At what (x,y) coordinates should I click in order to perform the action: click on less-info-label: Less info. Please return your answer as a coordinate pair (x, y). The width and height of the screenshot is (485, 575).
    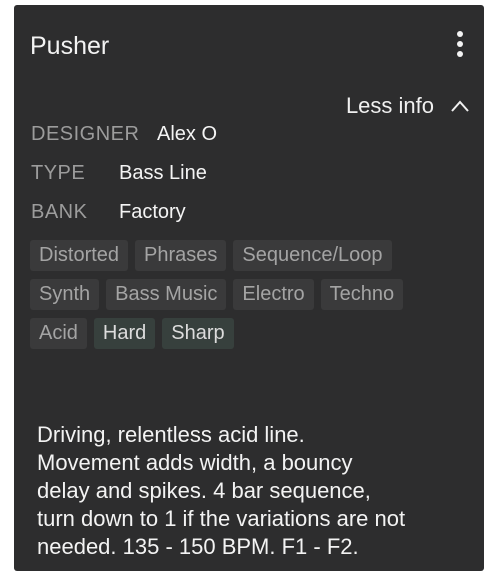
    Looking at the image, I should click on (389, 105).